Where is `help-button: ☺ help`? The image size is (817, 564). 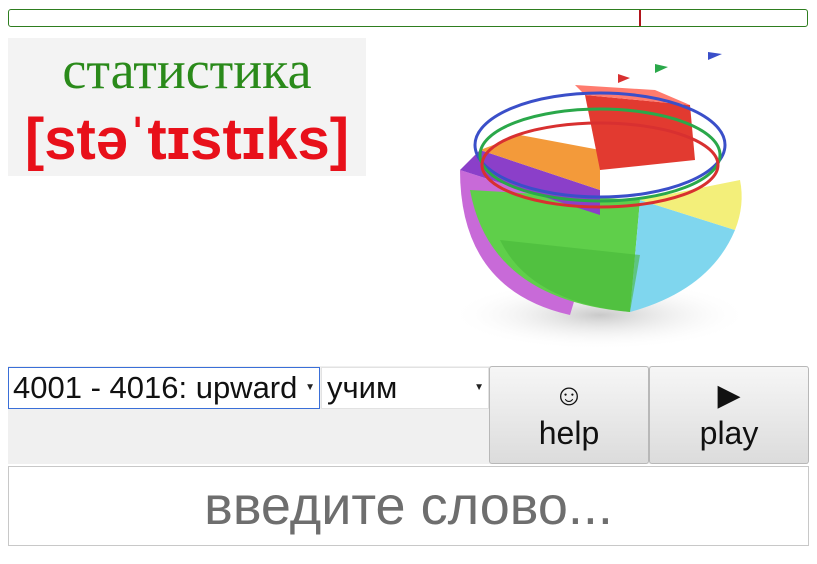 help-button: ☺ help is located at coordinates (569, 415).